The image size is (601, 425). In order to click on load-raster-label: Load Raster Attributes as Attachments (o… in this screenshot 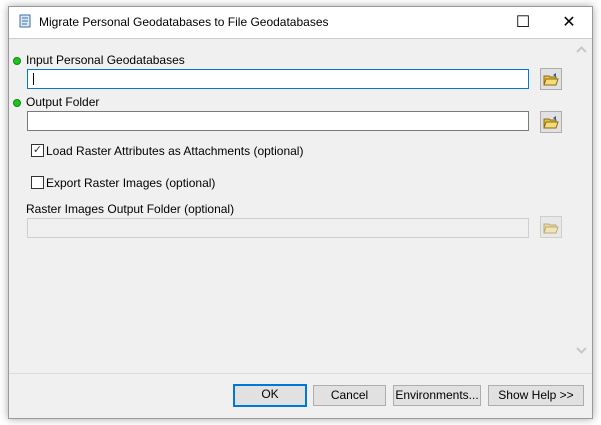, I will do `click(174, 151)`.